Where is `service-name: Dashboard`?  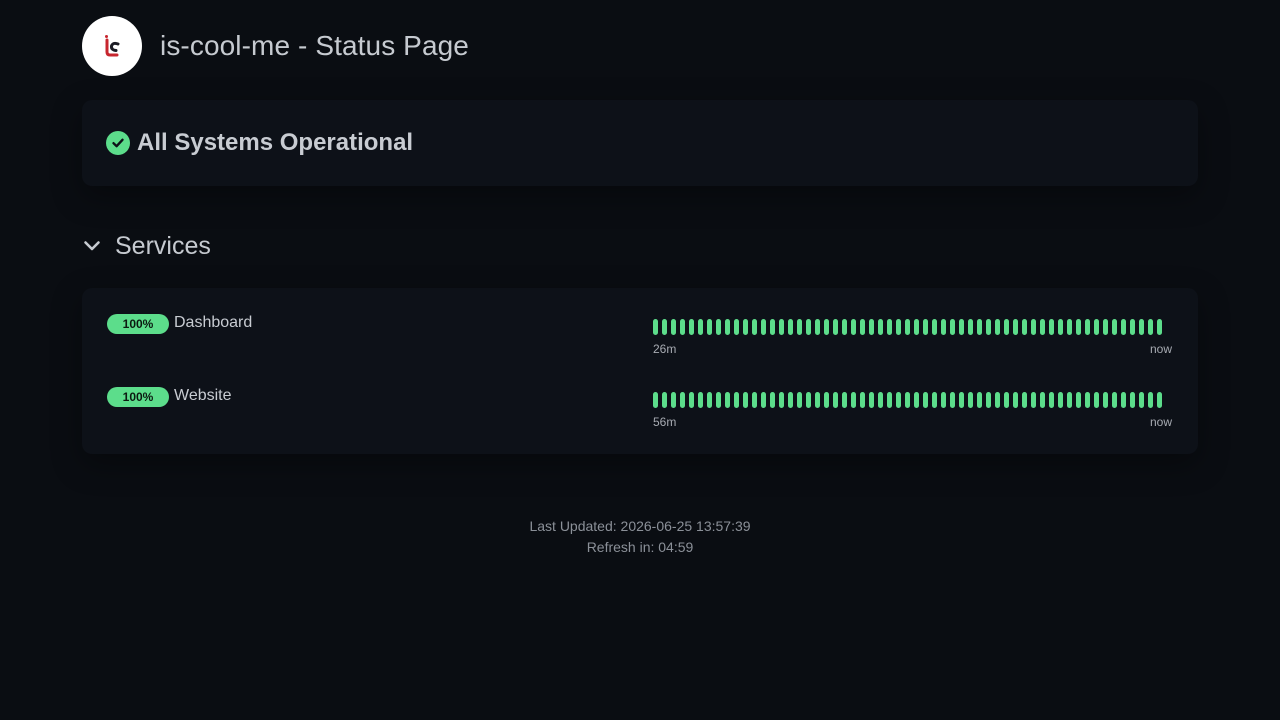
service-name: Dashboard is located at coordinates (213, 323).